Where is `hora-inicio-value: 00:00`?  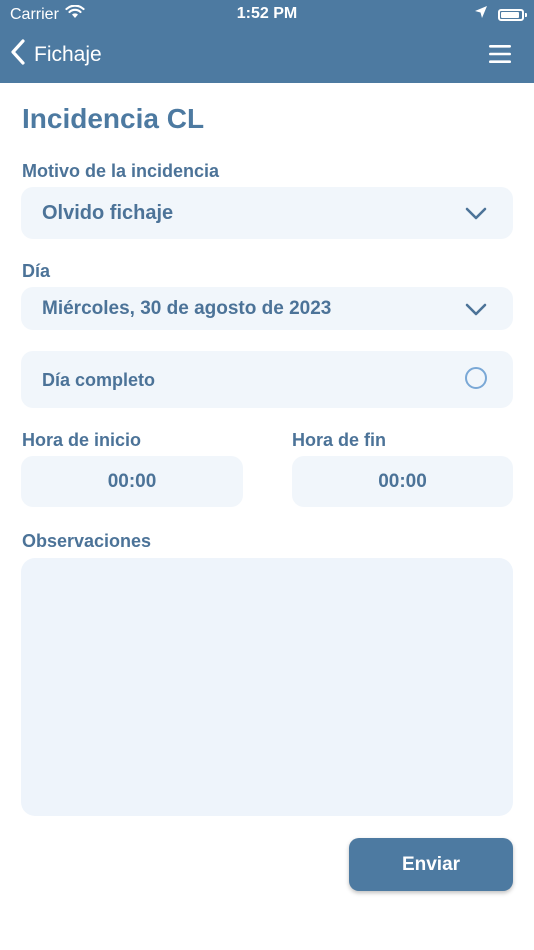 hora-inicio-value: 00:00 is located at coordinates (132, 481).